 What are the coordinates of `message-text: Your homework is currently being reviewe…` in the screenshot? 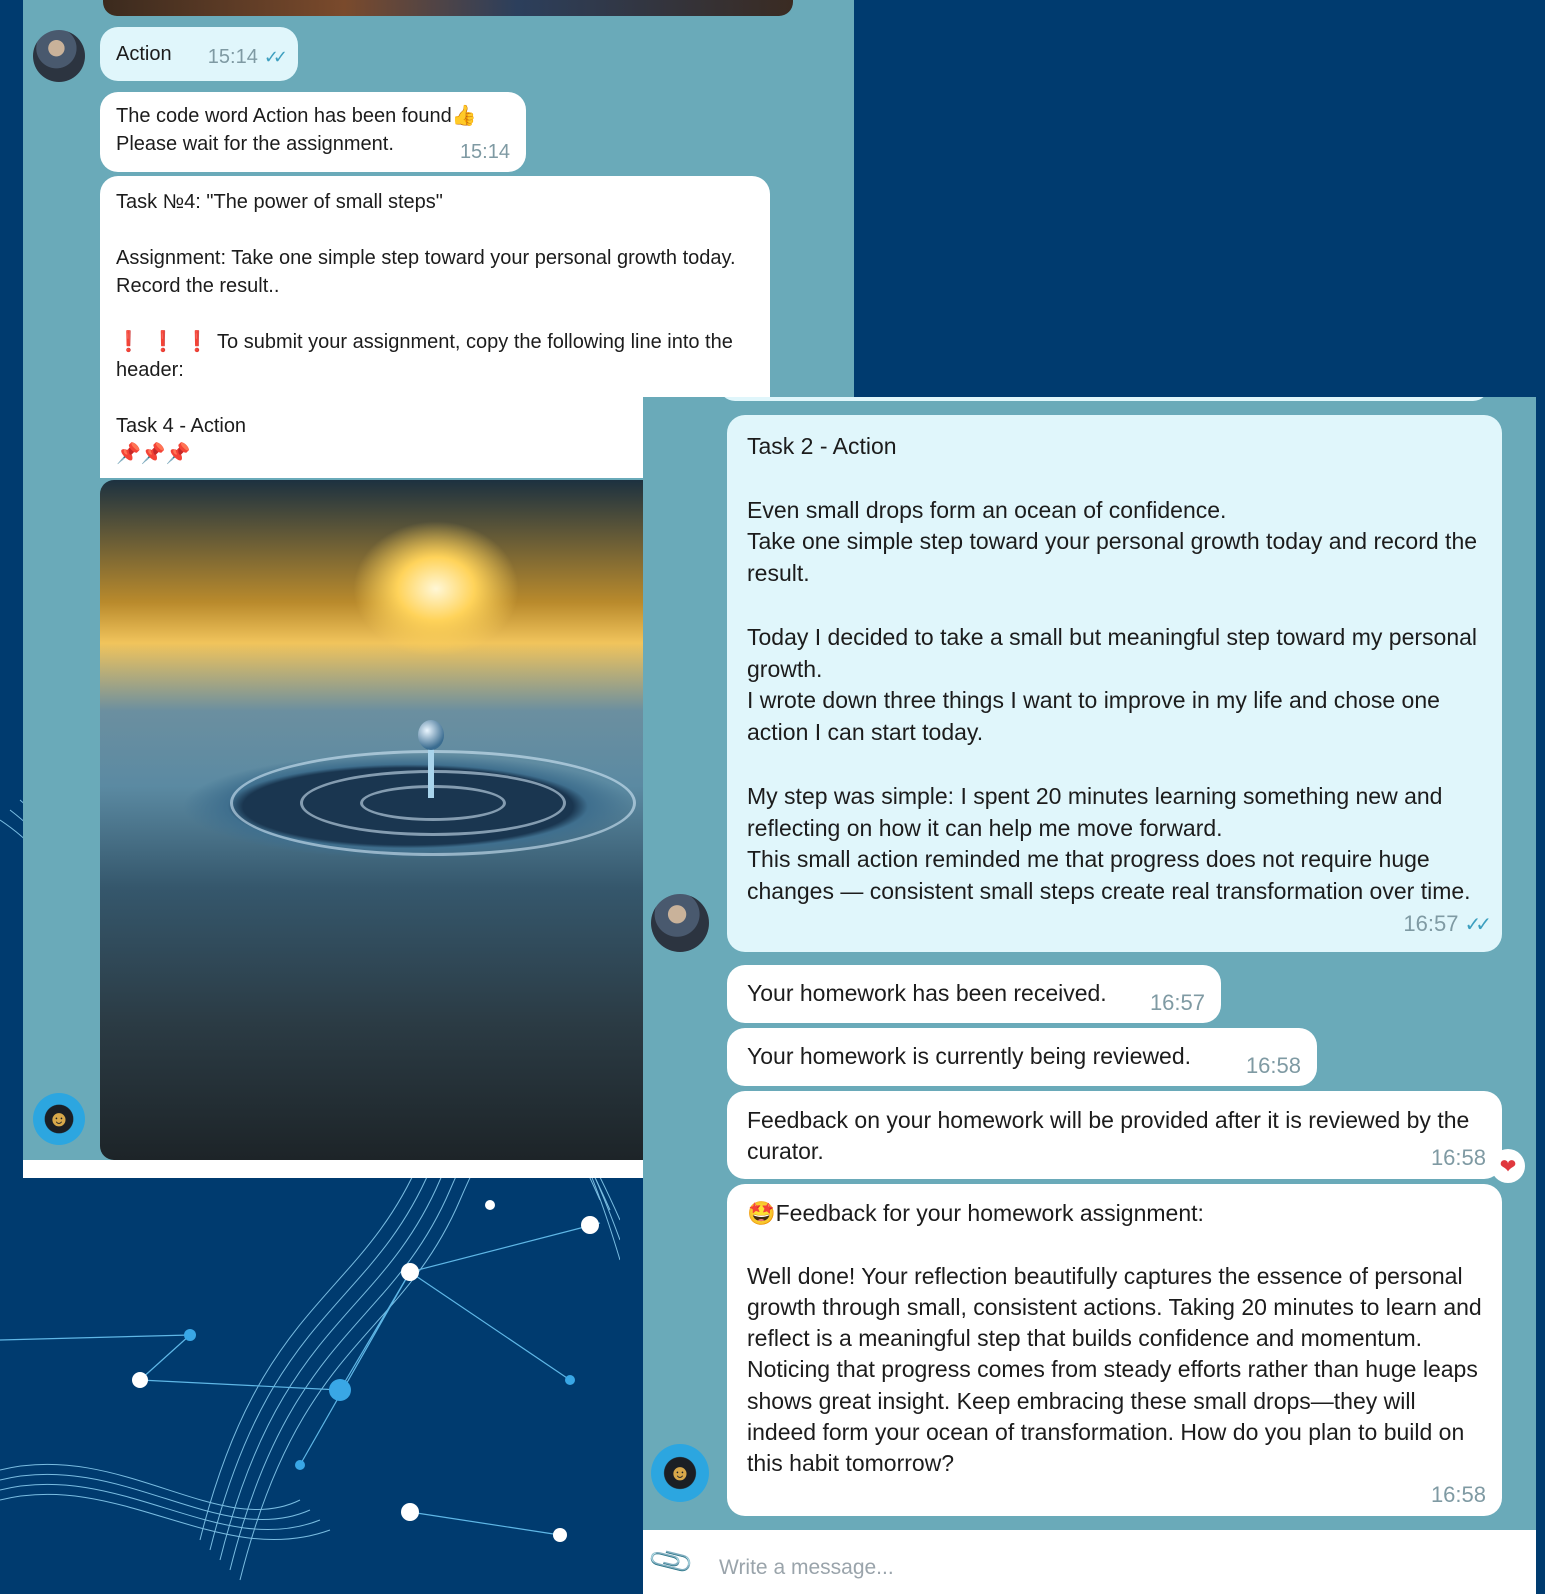 It's located at (969, 1056).